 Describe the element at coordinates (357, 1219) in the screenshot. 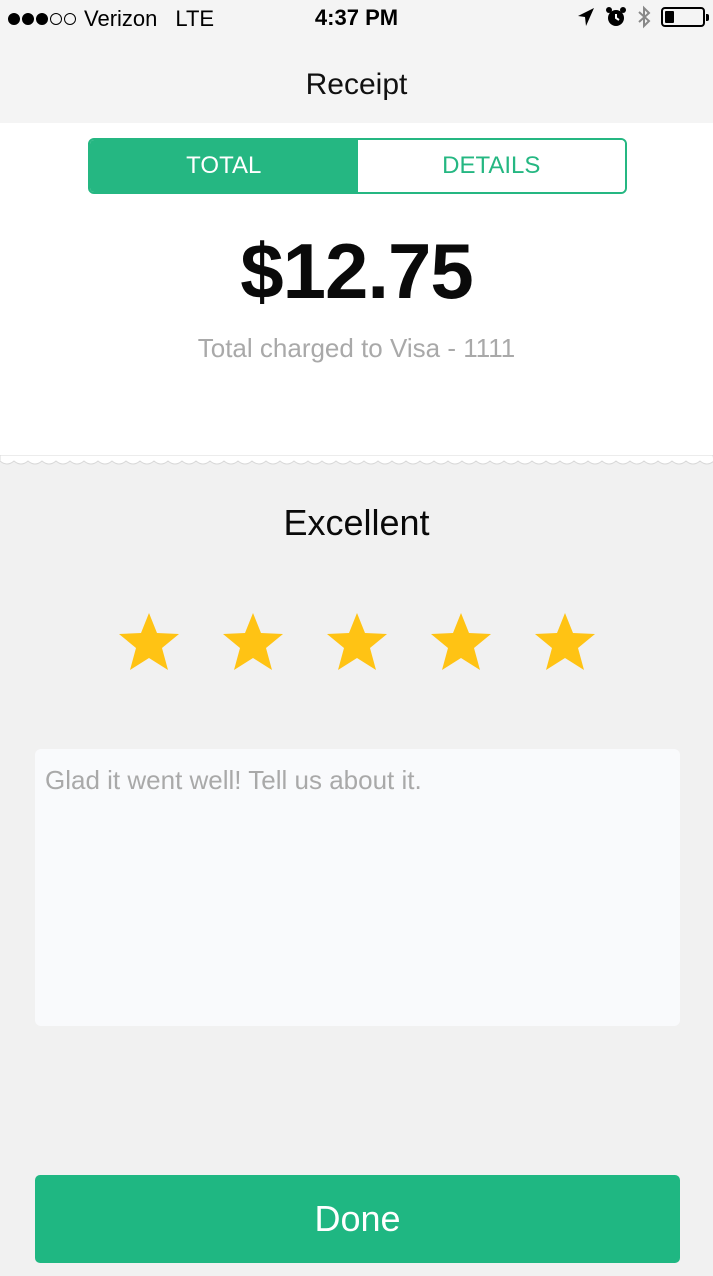

I see `done-button: Done` at that location.